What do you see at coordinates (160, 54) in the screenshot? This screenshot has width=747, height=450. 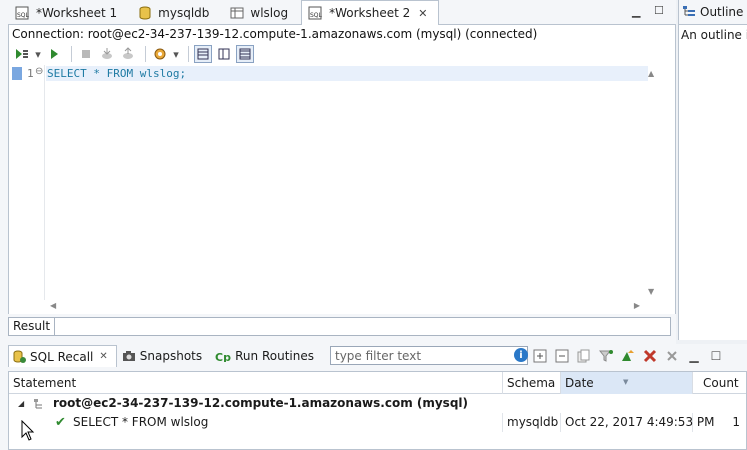 I see `connection-selector-icon` at bounding box center [160, 54].